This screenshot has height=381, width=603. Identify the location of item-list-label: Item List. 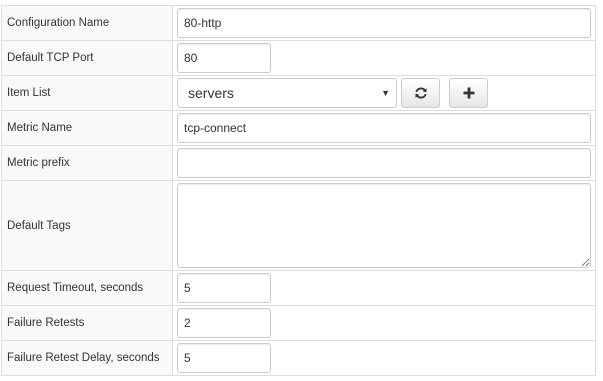
(87, 93).